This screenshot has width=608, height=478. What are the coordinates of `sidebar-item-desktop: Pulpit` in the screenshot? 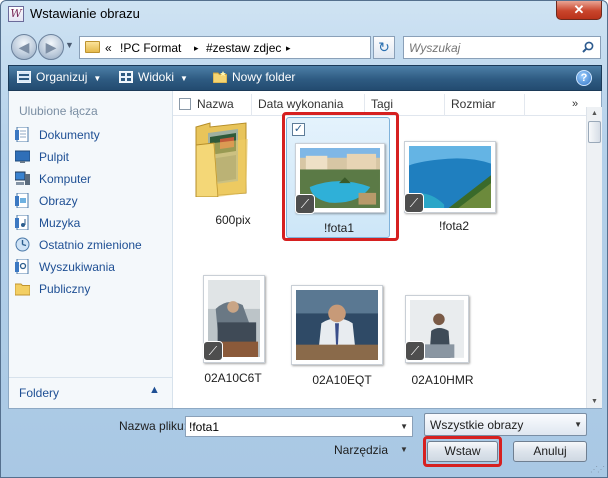 It's located at (93, 157).